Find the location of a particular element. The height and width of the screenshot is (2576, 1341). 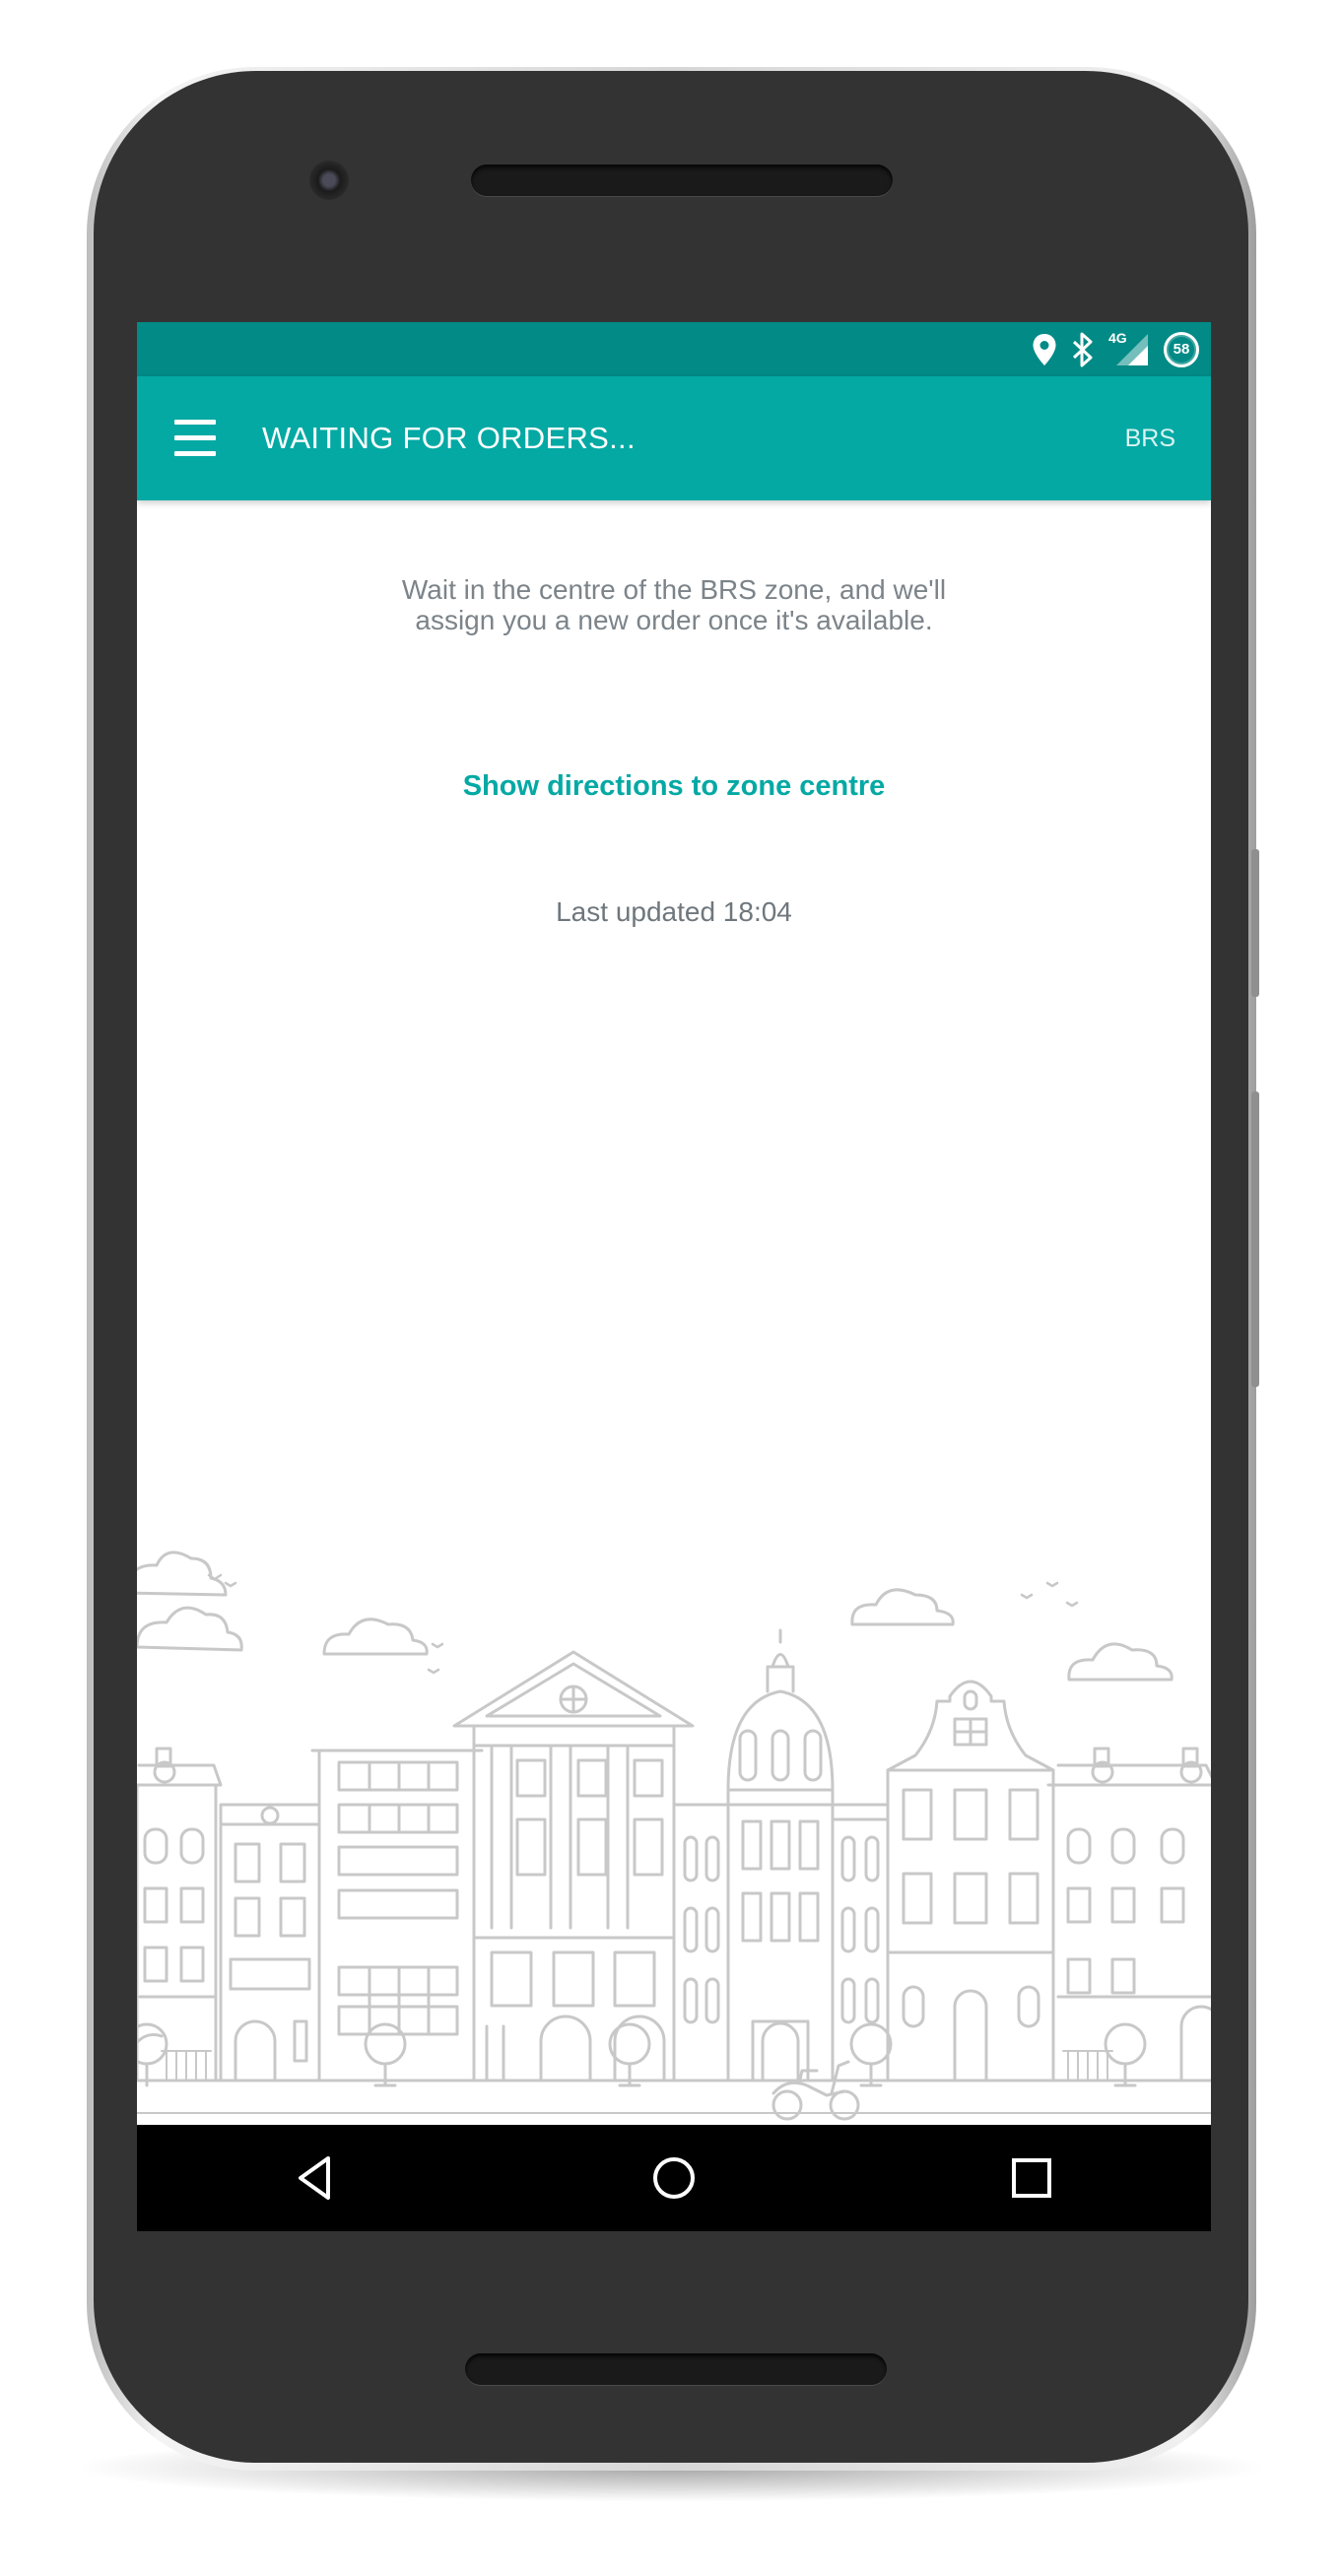

signal-4g-icon: 4G is located at coordinates (1129, 349).